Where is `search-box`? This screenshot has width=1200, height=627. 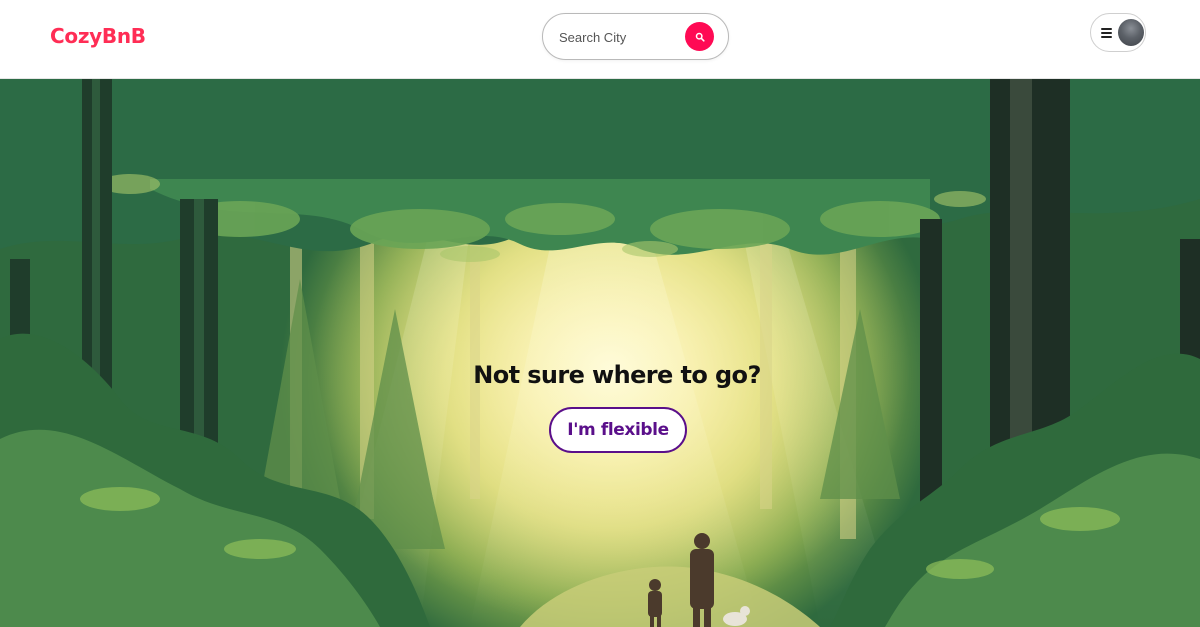
search-box is located at coordinates (635, 36).